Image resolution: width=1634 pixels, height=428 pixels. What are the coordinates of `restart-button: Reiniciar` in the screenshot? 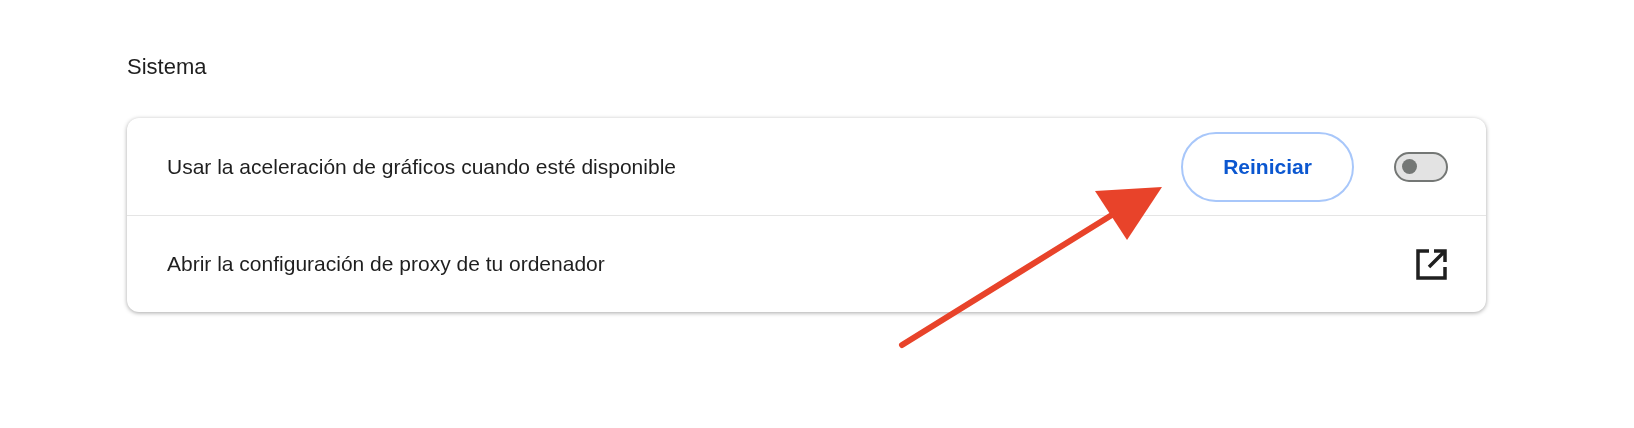 It's located at (1267, 166).